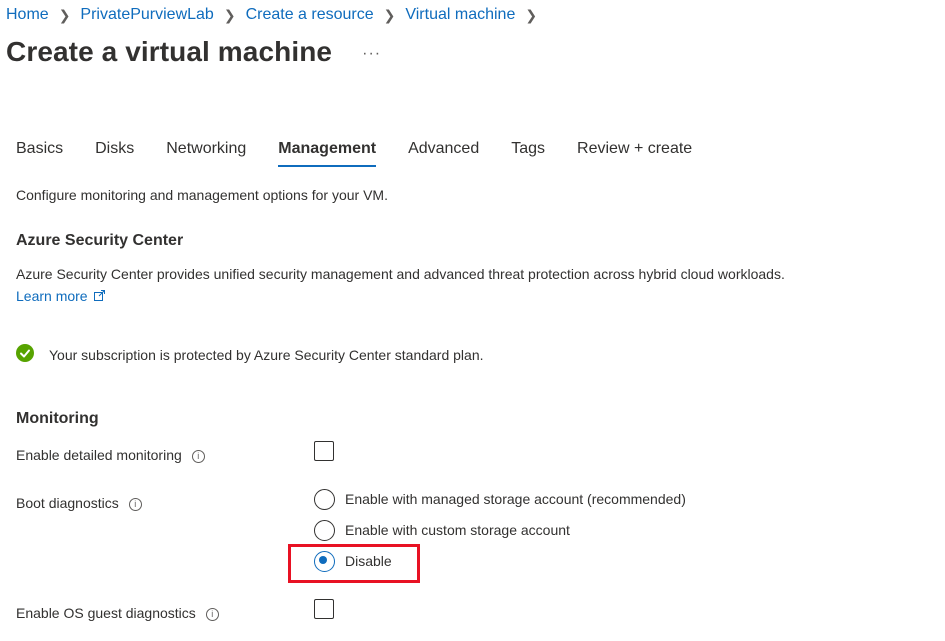 The image size is (945, 641). What do you see at coordinates (67, 503) in the screenshot?
I see `boot-diagnostics-label-text: Boot diagnostics` at bounding box center [67, 503].